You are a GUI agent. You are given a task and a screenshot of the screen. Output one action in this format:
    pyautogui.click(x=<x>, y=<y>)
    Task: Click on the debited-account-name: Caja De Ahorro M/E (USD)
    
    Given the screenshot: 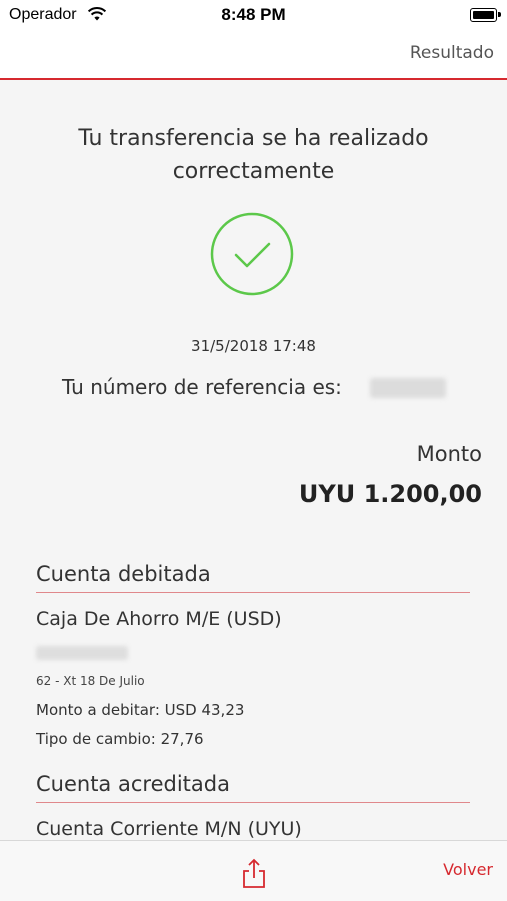 What is the action you would take?
    pyautogui.click(x=159, y=619)
    